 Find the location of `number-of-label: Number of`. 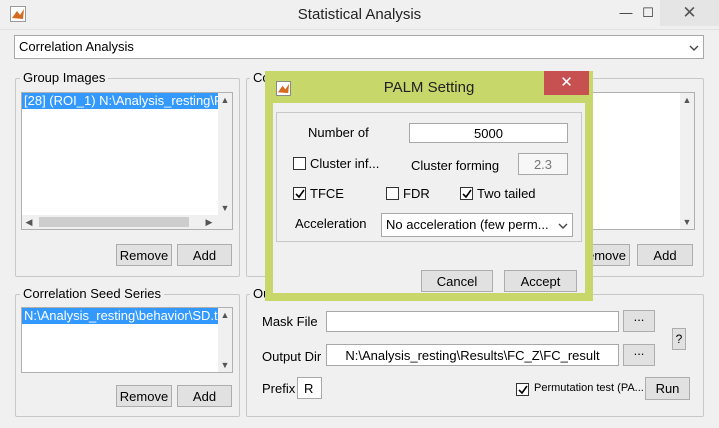

number-of-label: Number of is located at coordinates (338, 132).